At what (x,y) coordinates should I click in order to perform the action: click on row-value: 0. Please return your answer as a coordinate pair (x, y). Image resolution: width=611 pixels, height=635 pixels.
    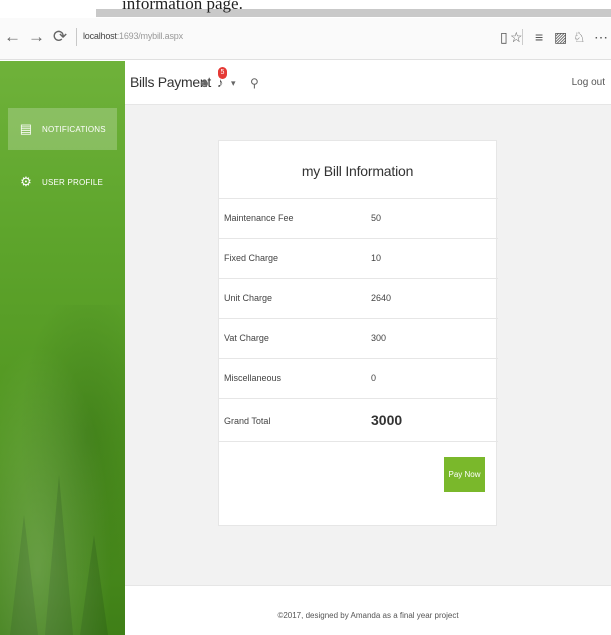
    Looking at the image, I should click on (374, 378).